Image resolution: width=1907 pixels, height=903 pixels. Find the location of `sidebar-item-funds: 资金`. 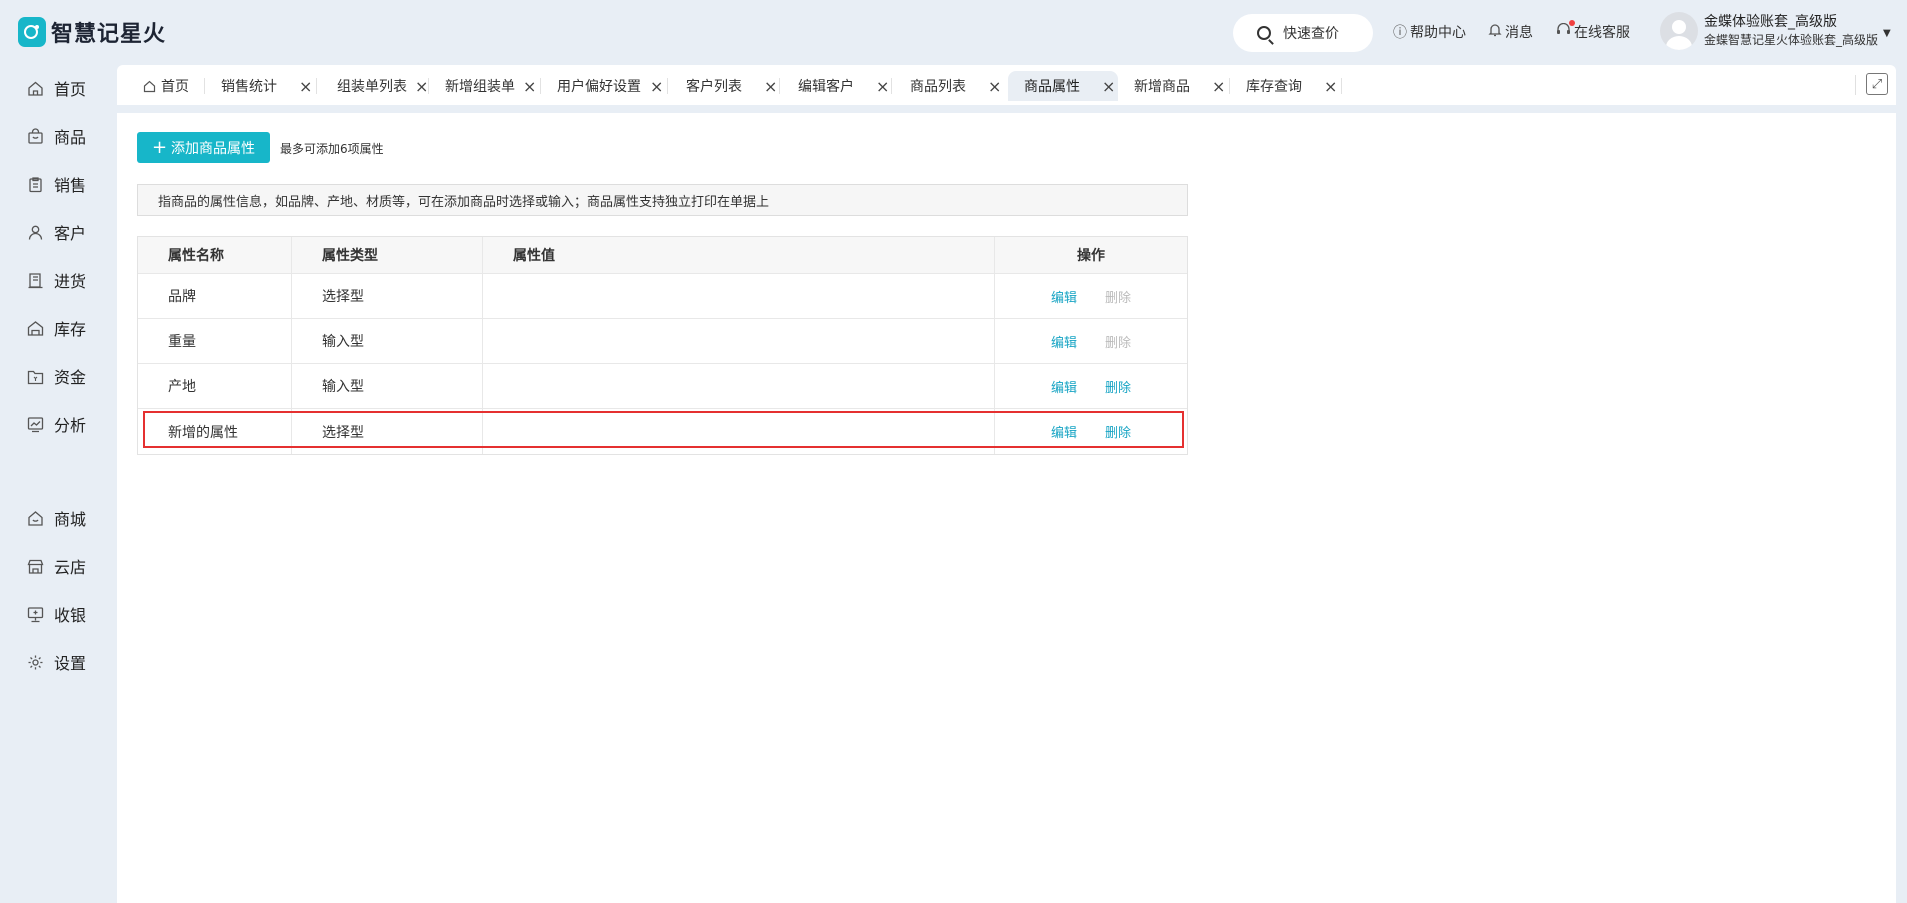

sidebar-item-funds: 资金 is located at coordinates (56, 376).